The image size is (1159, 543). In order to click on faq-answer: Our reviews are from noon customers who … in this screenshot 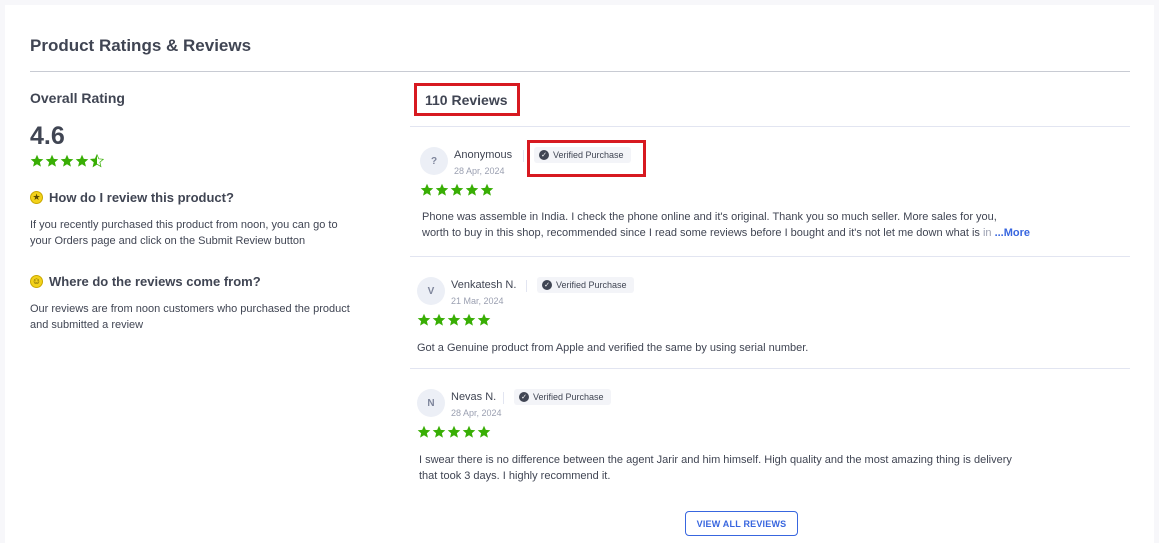, I will do `click(190, 317)`.